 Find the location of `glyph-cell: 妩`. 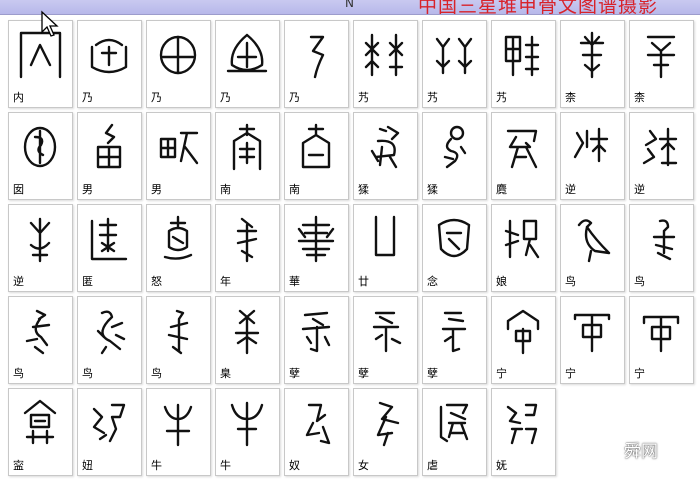

glyph-cell: 妩 is located at coordinates (523, 432).